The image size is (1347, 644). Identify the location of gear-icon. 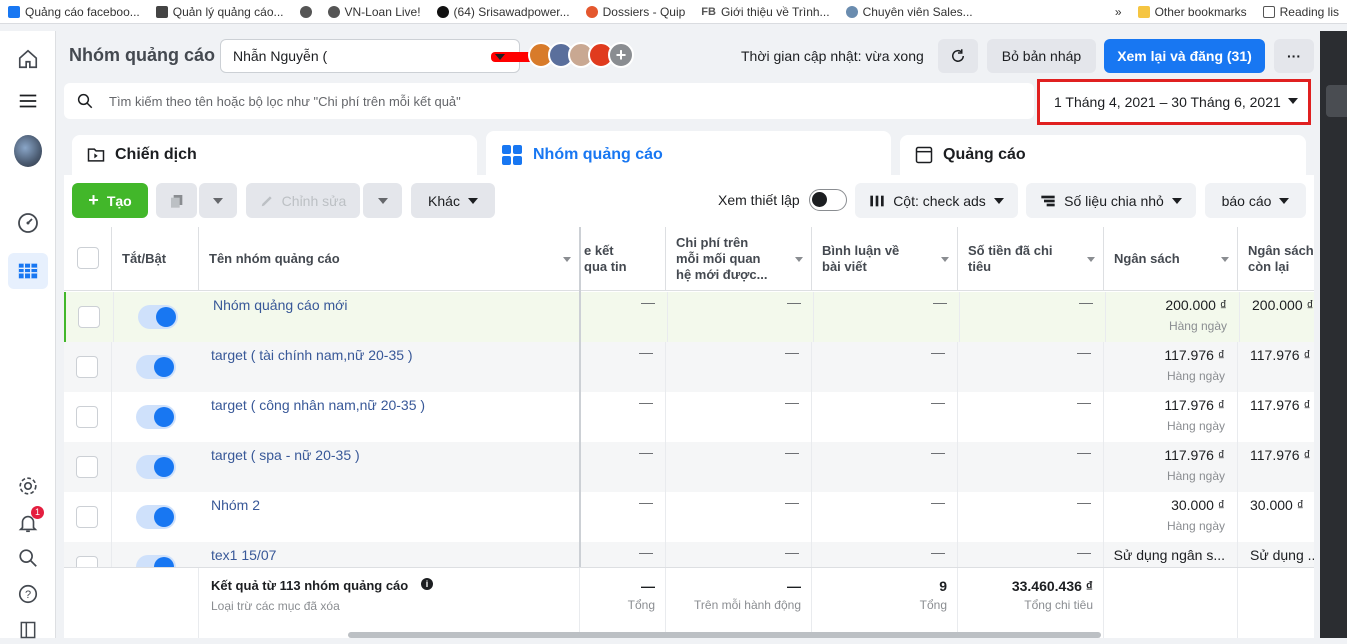
(28, 486).